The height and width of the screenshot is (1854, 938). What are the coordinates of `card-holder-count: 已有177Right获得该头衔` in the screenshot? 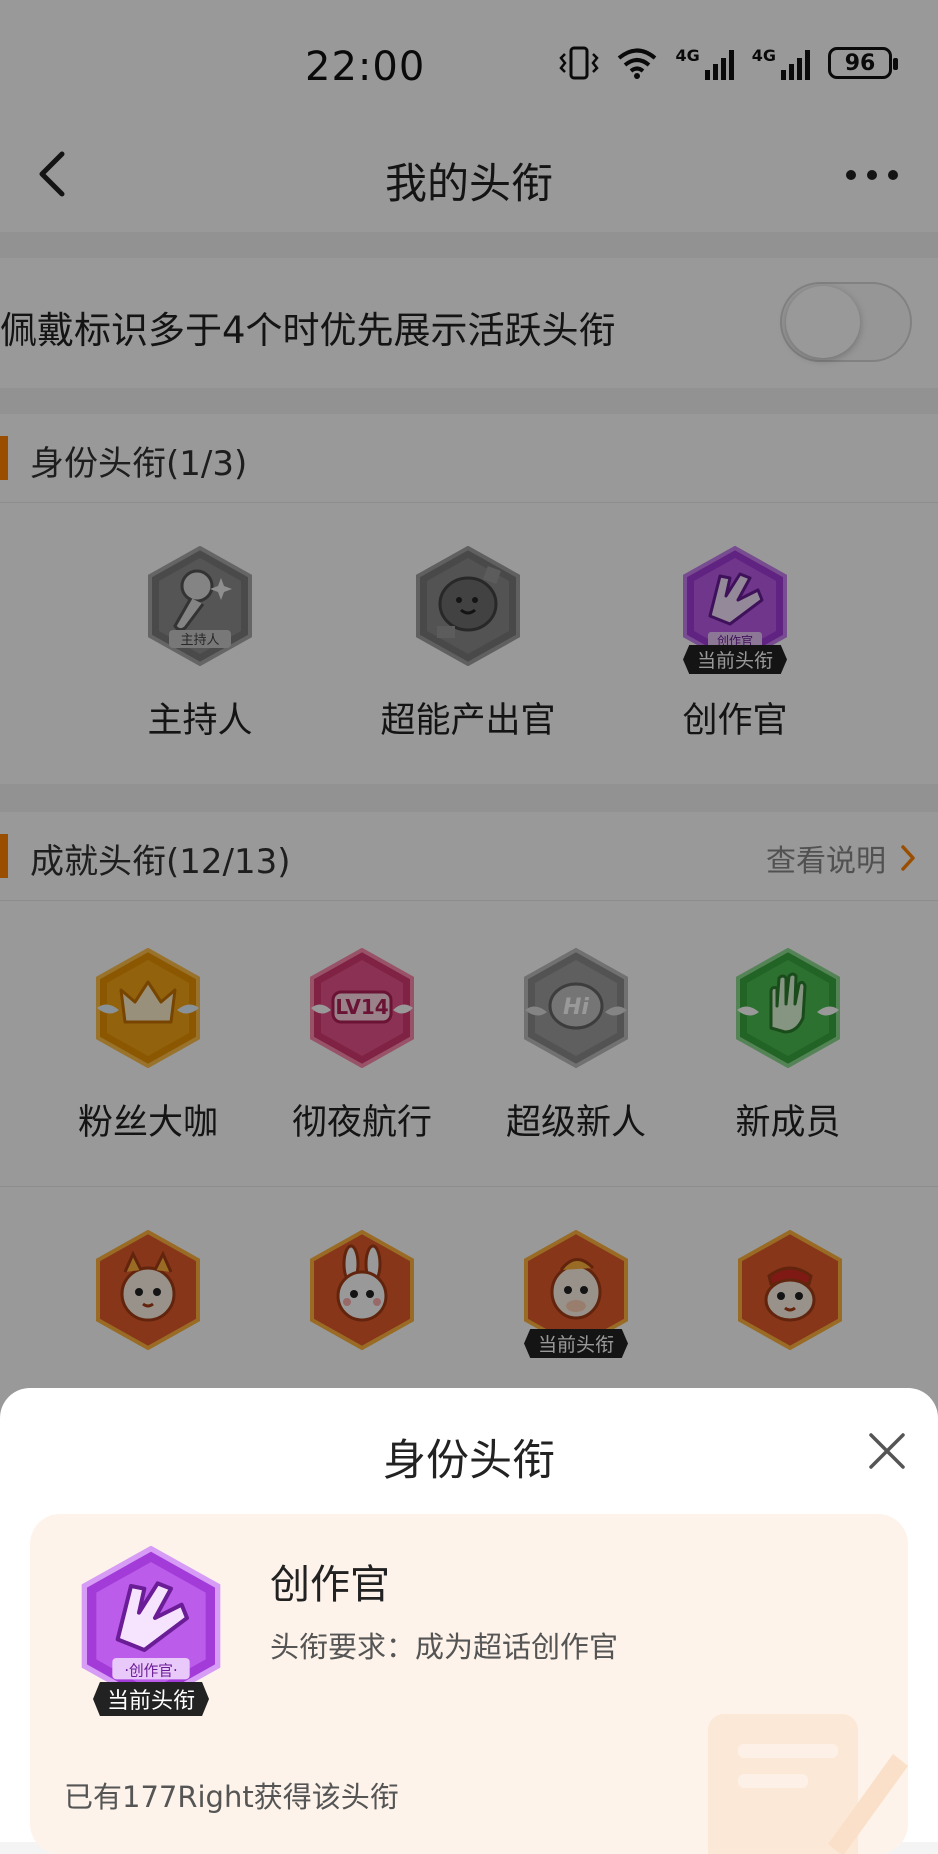 It's located at (231, 1797).